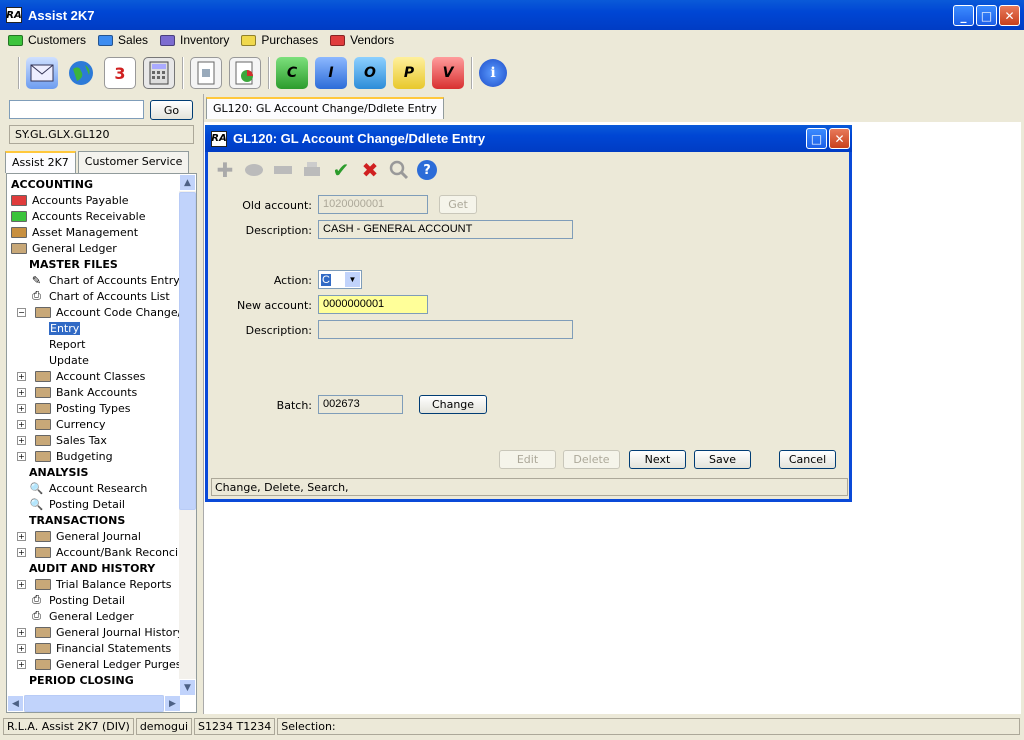 The width and height of the screenshot is (1024, 740). I want to click on scroll-right-icon: ▶, so click(172, 703).